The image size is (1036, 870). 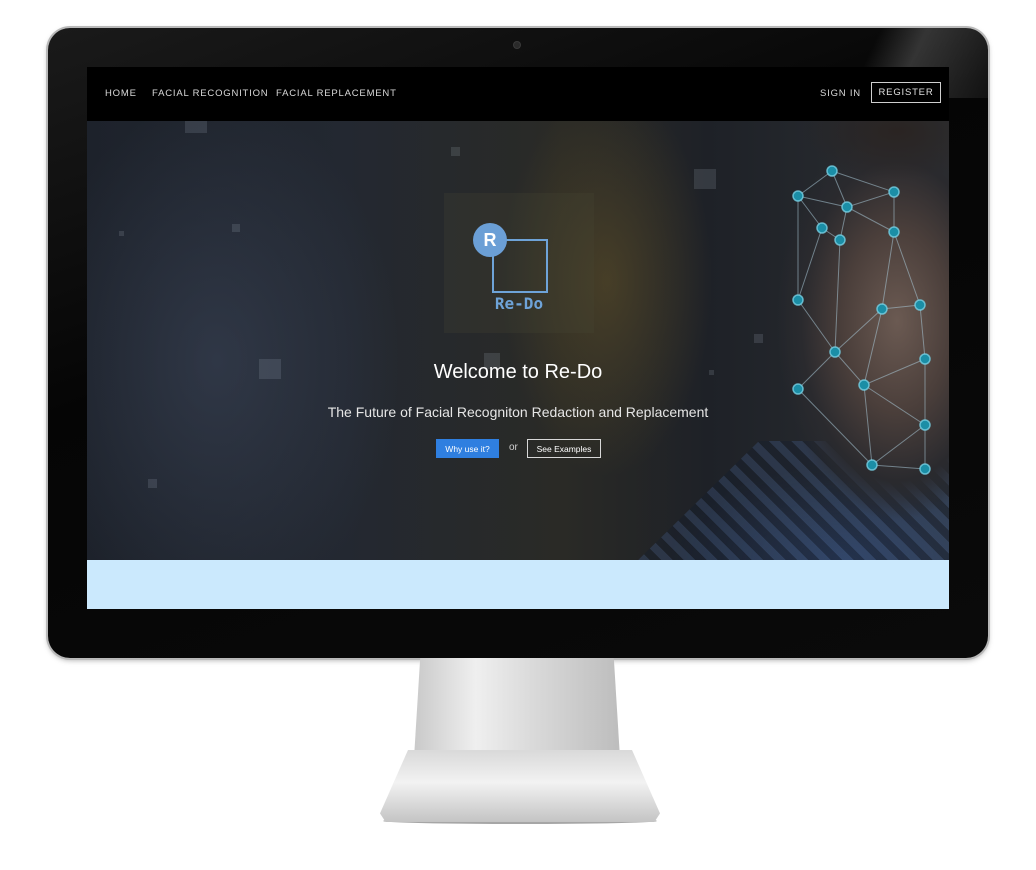 What do you see at coordinates (861, 320) in the screenshot?
I see `face-mesh-icon` at bounding box center [861, 320].